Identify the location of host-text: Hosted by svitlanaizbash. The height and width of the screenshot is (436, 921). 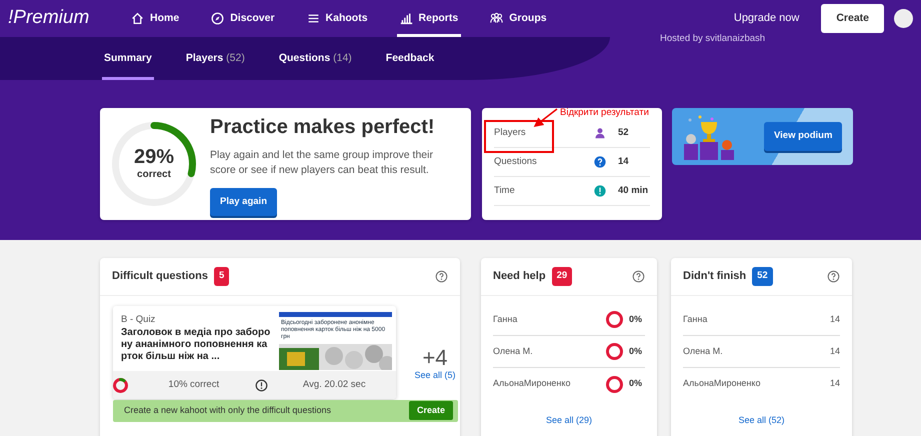
(713, 39).